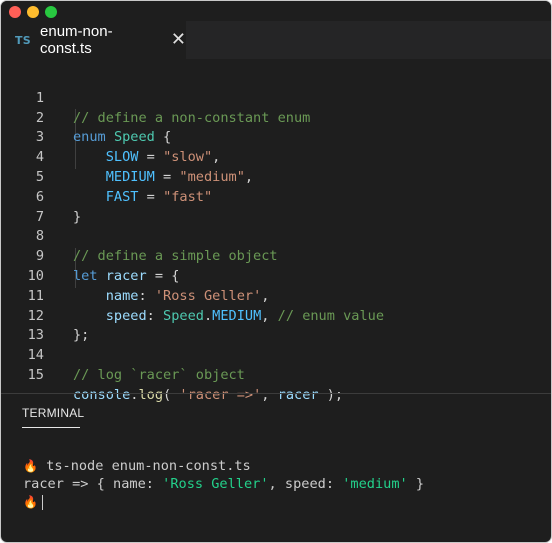 This screenshot has width=552, height=543. Describe the element at coordinates (305, 484) in the screenshot. I see `terminal-output-text: , speed:` at that location.